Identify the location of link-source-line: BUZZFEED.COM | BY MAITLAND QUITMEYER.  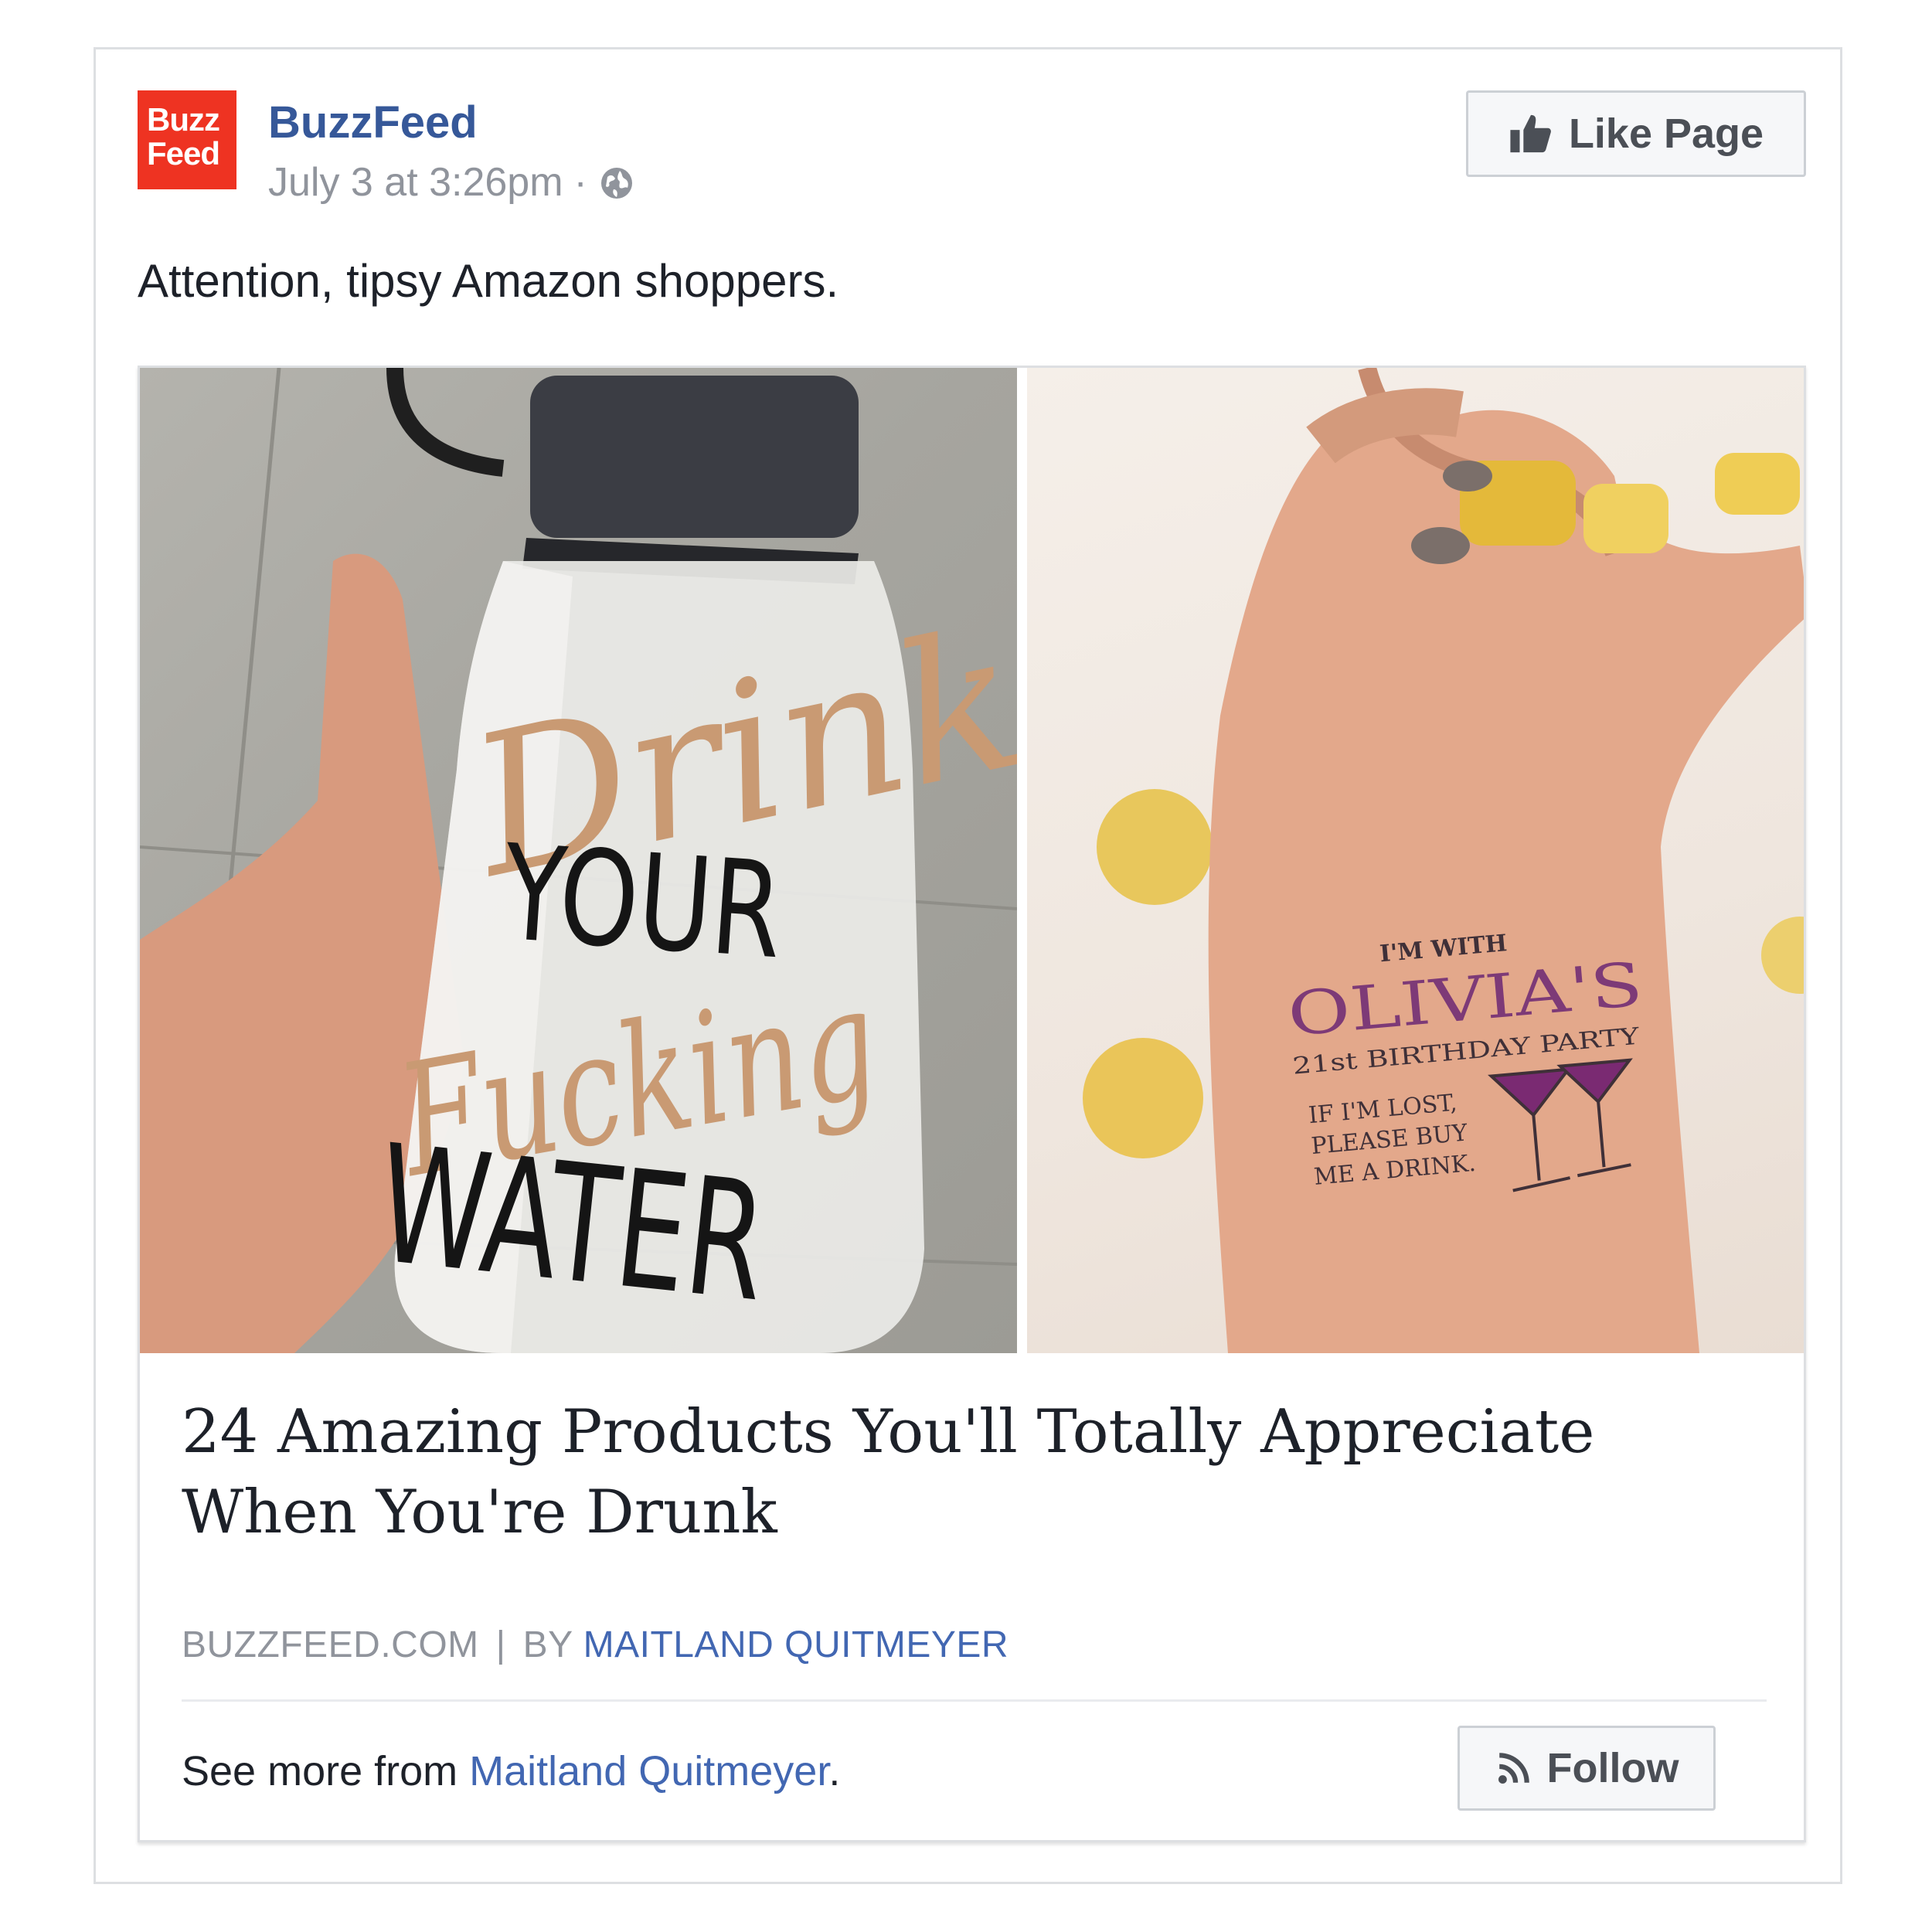
(596, 1645).